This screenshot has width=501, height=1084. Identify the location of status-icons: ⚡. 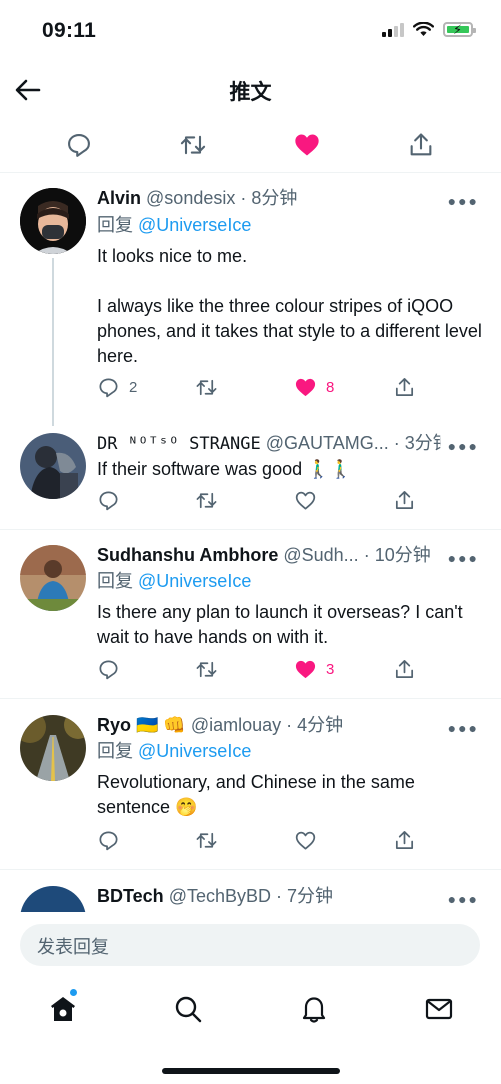
(429, 29).